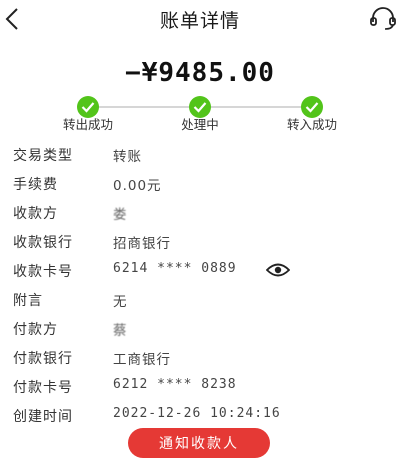  What do you see at coordinates (200, 73) in the screenshot?
I see `transaction-amount: −¥9485.00` at bounding box center [200, 73].